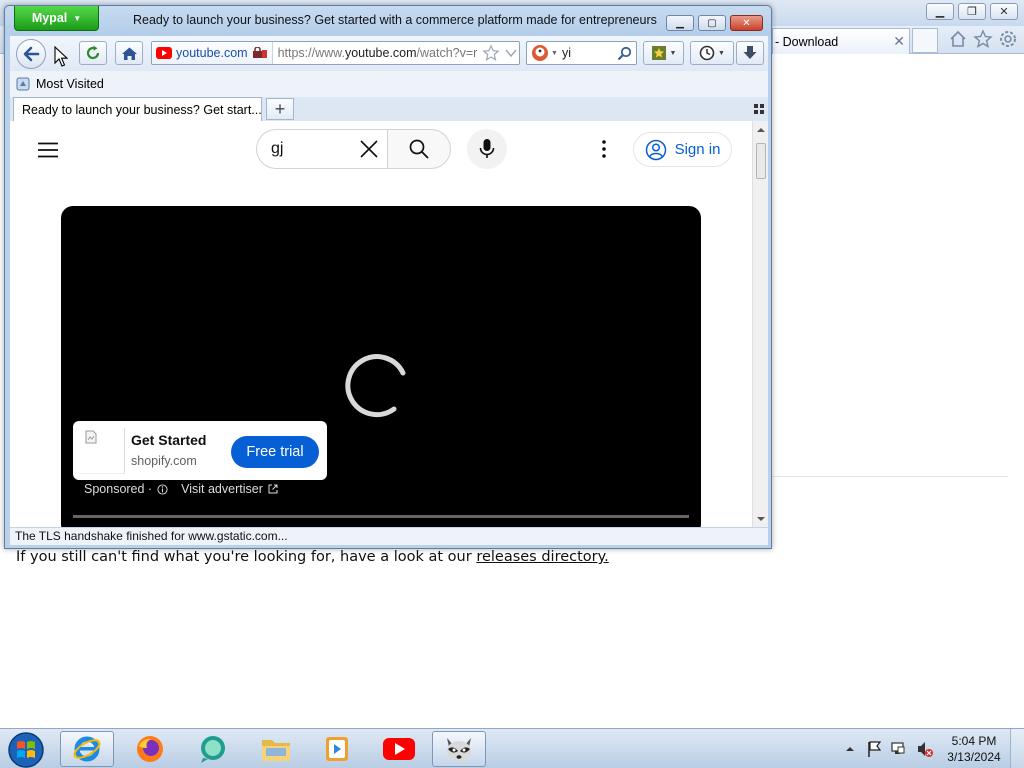 The width and height of the screenshot is (1024, 768). I want to click on scroll-down-arrow-icon, so click(760, 519).